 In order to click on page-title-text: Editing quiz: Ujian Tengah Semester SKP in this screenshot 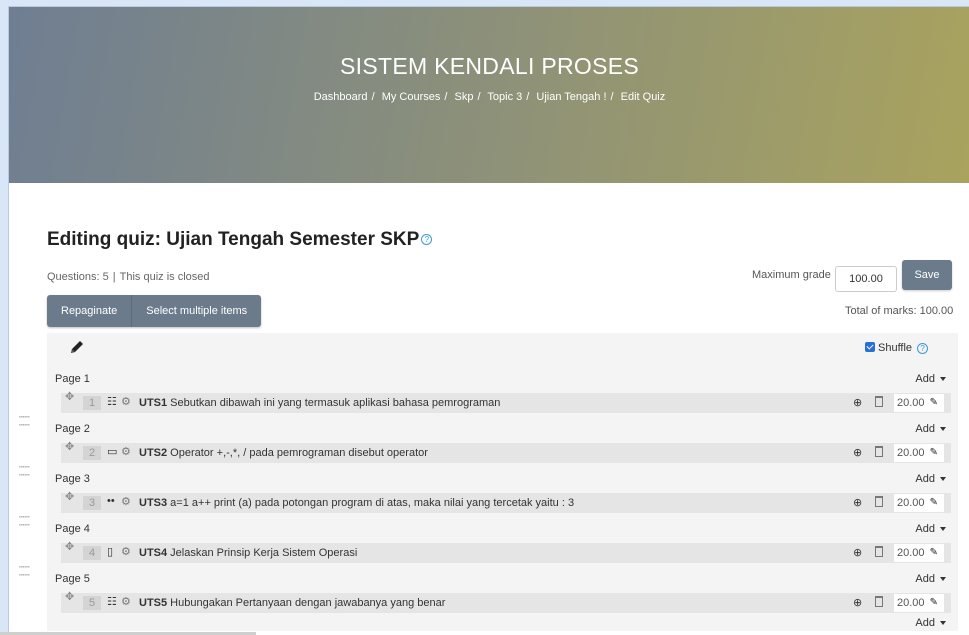, I will do `click(233, 239)`.